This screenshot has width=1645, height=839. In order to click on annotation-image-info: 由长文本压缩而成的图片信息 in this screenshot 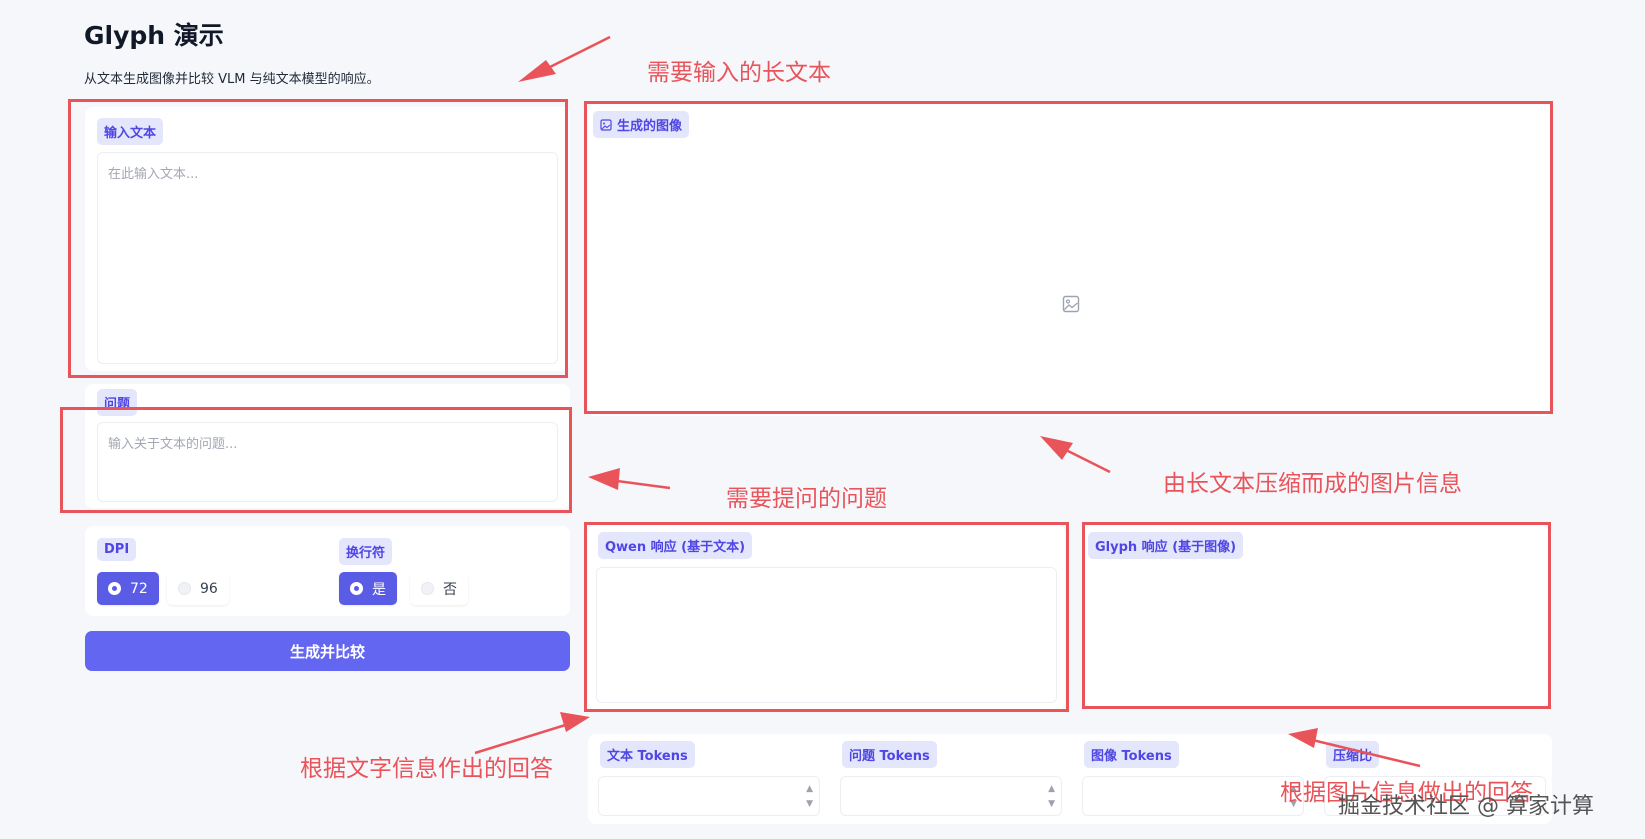, I will do `click(1312, 484)`.